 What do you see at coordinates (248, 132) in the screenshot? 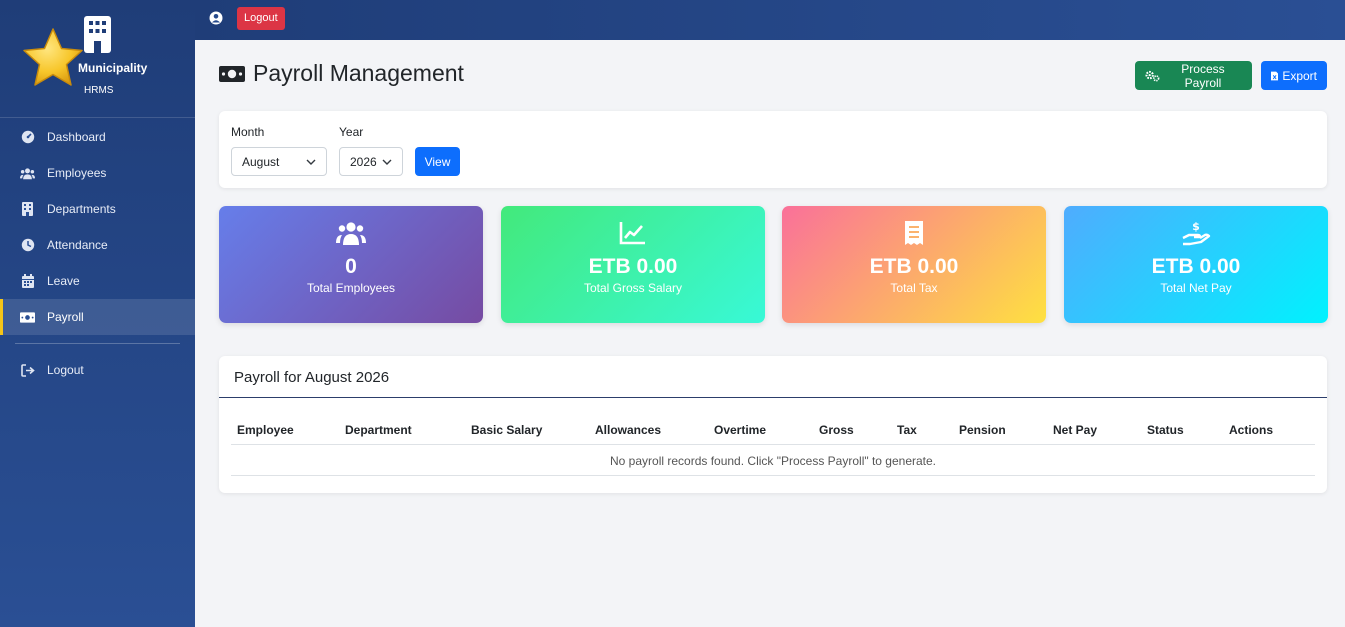
I see `month-label: Month` at bounding box center [248, 132].